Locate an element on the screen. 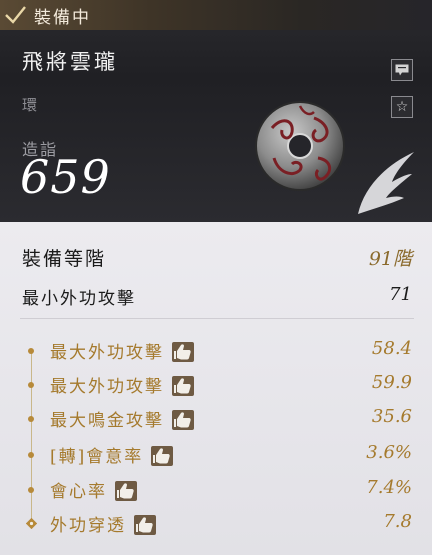  min-attack-value: 71 is located at coordinates (400, 294).